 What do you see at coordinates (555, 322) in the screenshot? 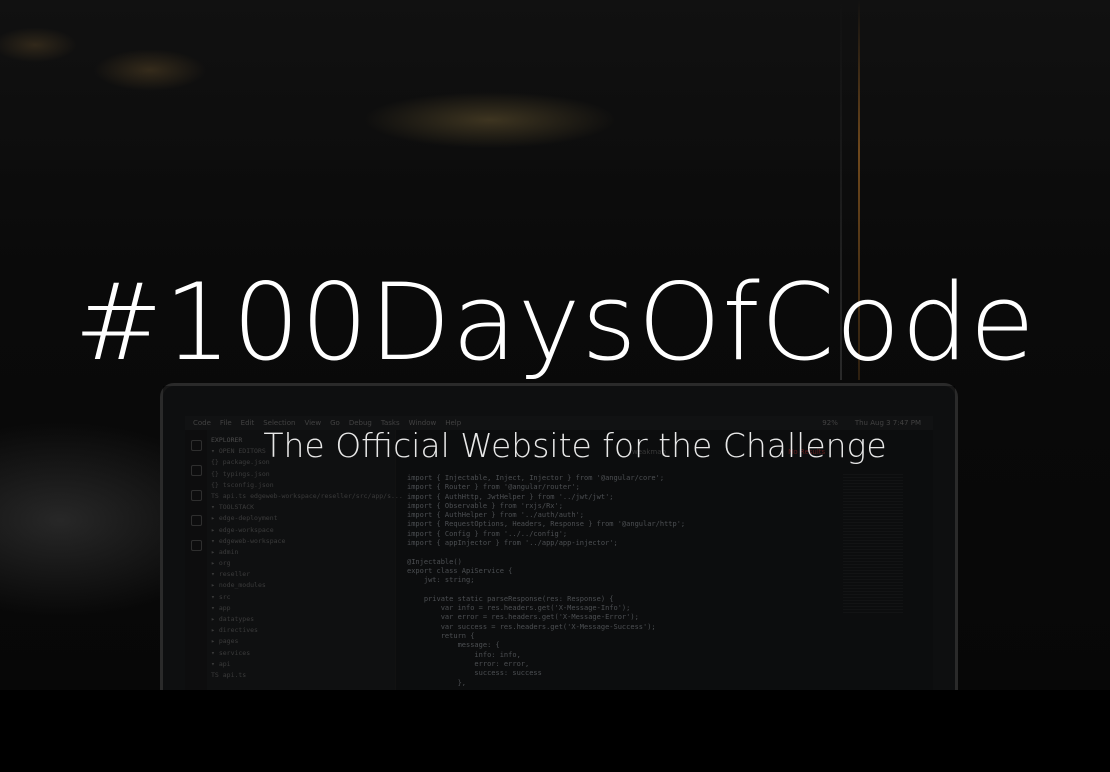
I see `page-title: #100DaysOfCode` at bounding box center [555, 322].